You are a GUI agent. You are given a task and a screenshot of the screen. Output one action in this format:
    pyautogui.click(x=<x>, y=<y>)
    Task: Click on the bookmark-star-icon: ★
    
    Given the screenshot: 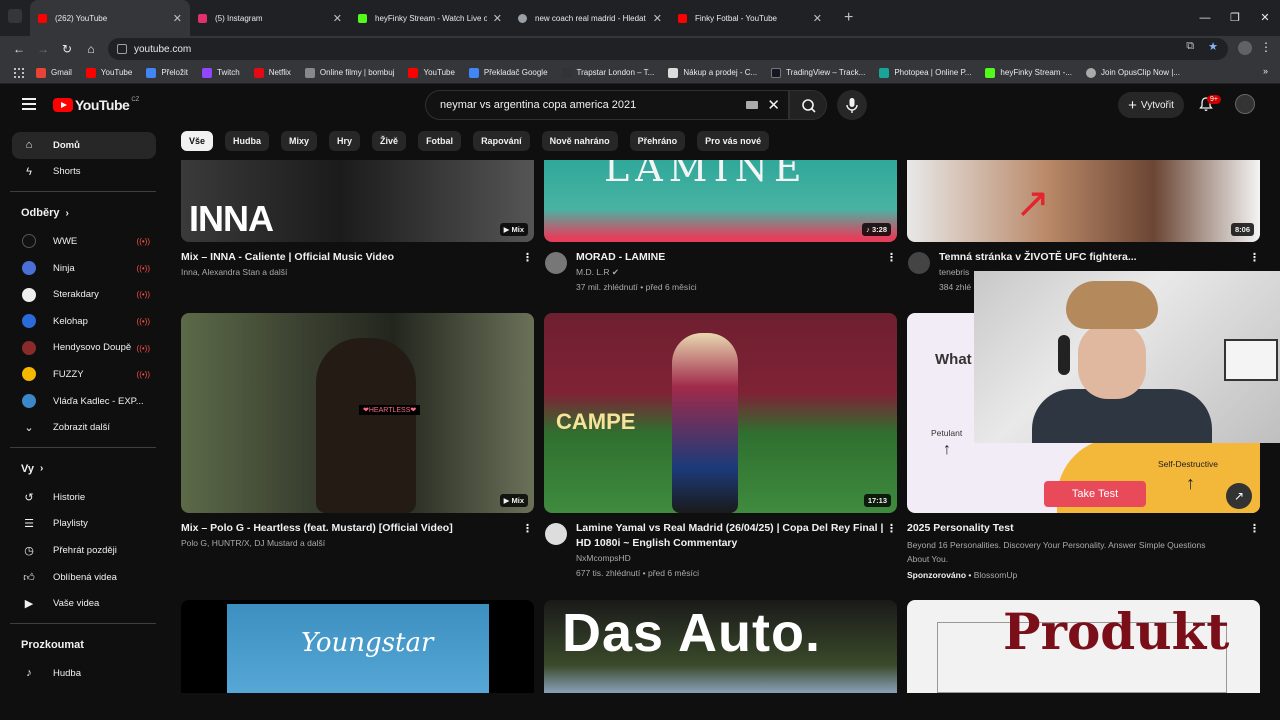 What is the action you would take?
    pyautogui.click(x=1213, y=46)
    